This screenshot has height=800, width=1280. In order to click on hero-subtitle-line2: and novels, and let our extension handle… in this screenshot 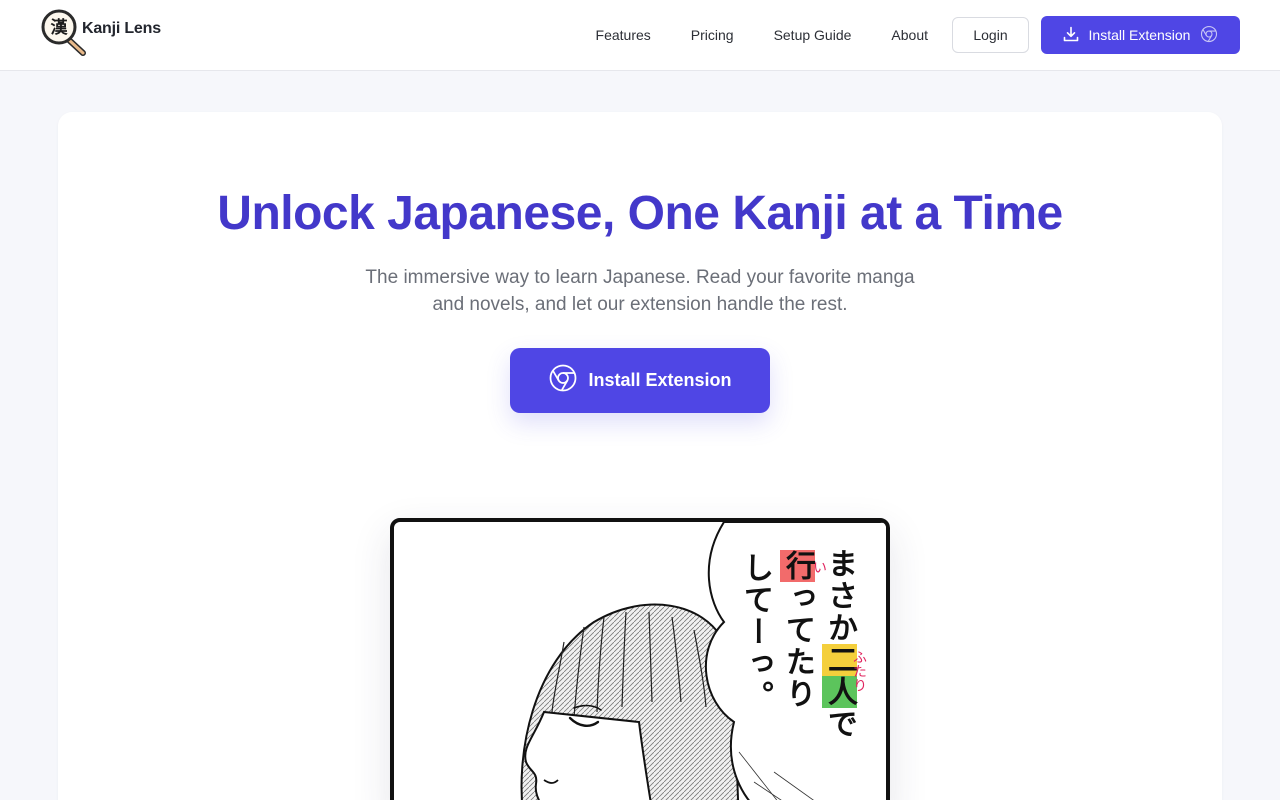, I will do `click(640, 304)`.